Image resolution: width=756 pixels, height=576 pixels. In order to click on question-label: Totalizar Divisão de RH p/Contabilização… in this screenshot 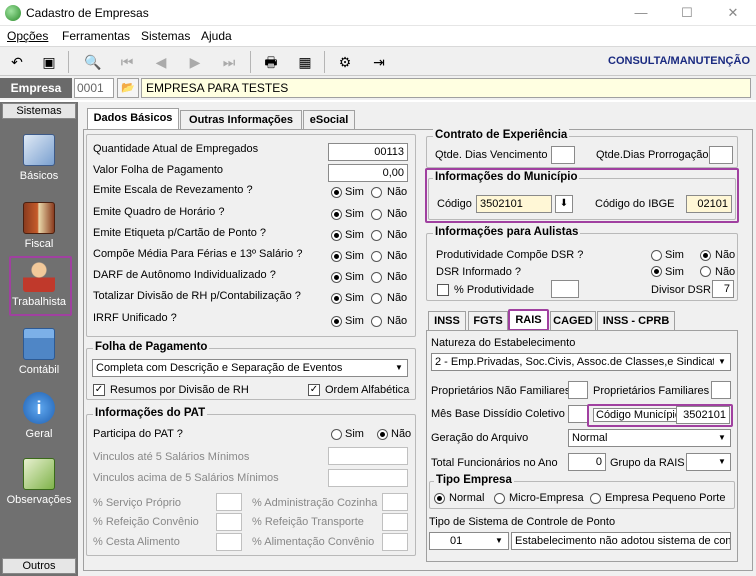, I will do `click(197, 296)`.